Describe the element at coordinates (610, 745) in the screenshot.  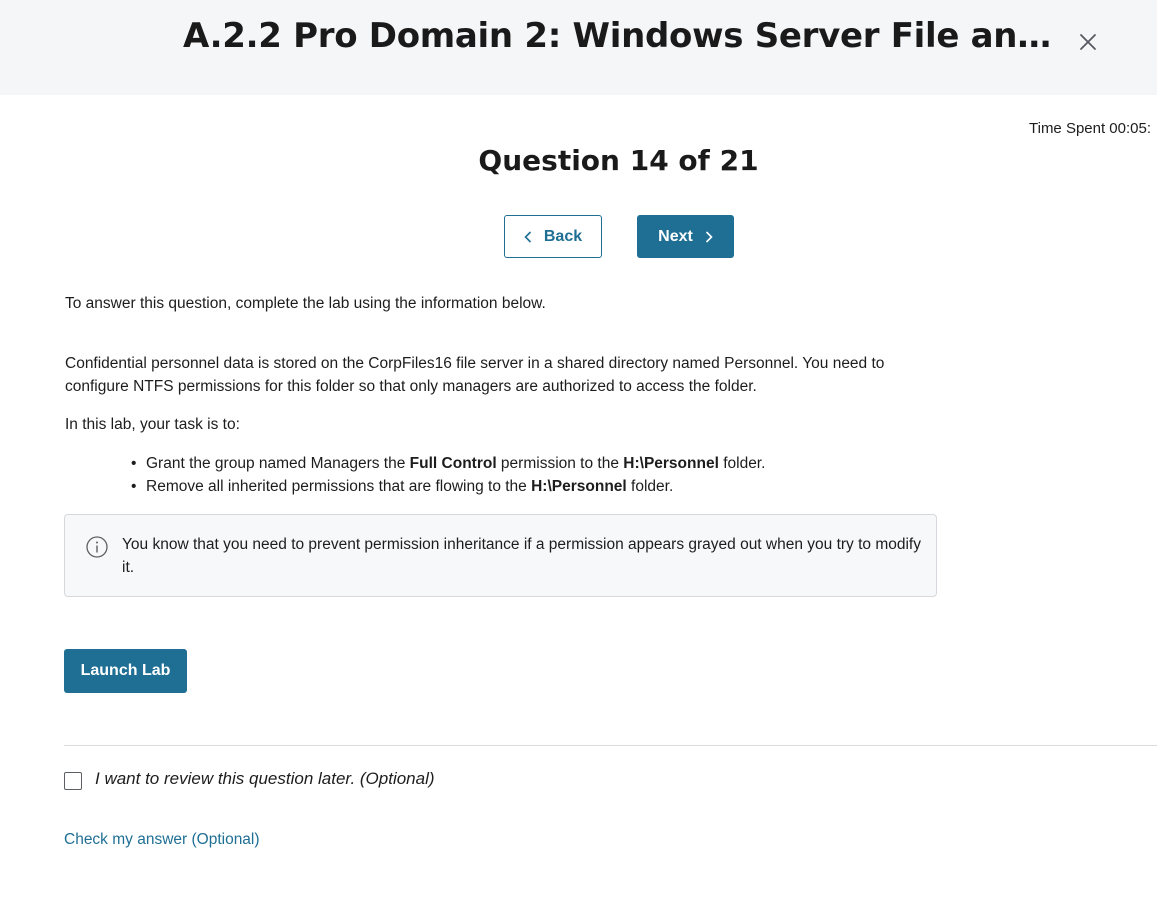
I see `divider` at that location.